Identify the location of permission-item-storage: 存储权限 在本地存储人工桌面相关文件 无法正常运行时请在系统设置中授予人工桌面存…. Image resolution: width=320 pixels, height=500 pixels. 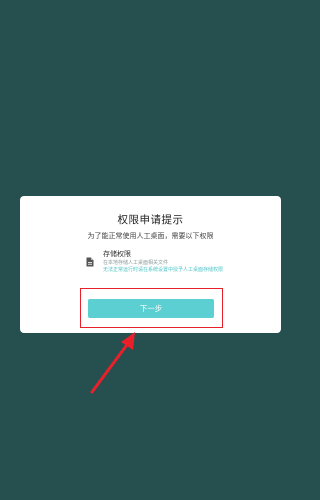
(166, 270).